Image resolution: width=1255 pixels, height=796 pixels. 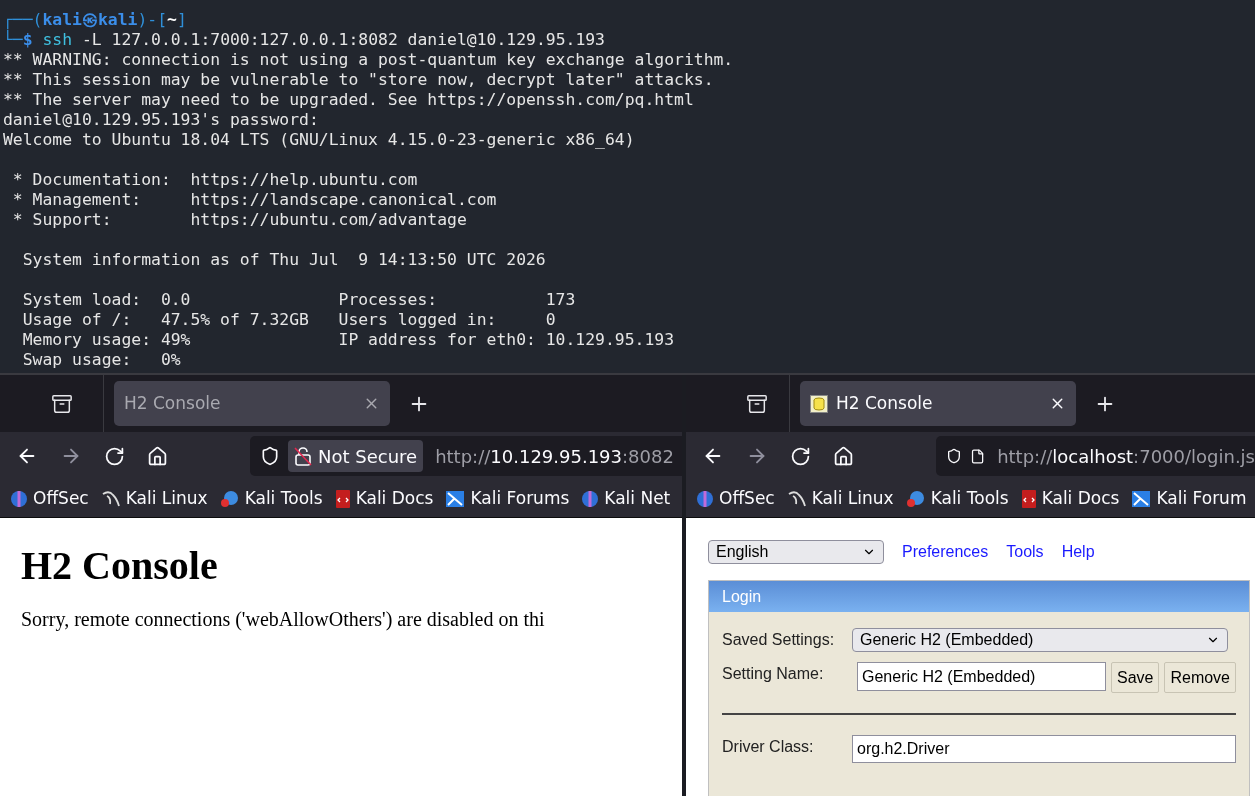 I want to click on bookmark: Kali Net, so click(x=626, y=498).